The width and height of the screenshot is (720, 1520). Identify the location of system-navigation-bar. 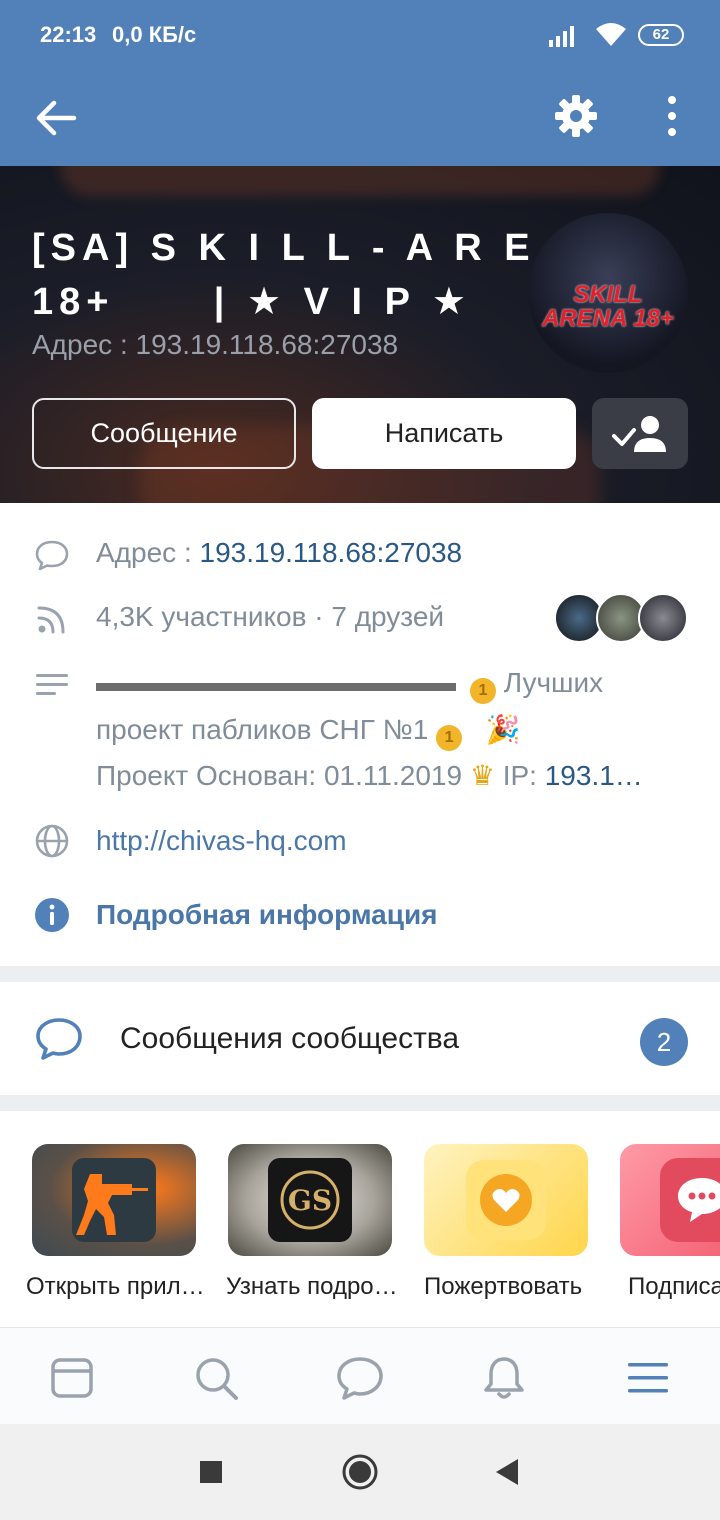
(360, 1472).